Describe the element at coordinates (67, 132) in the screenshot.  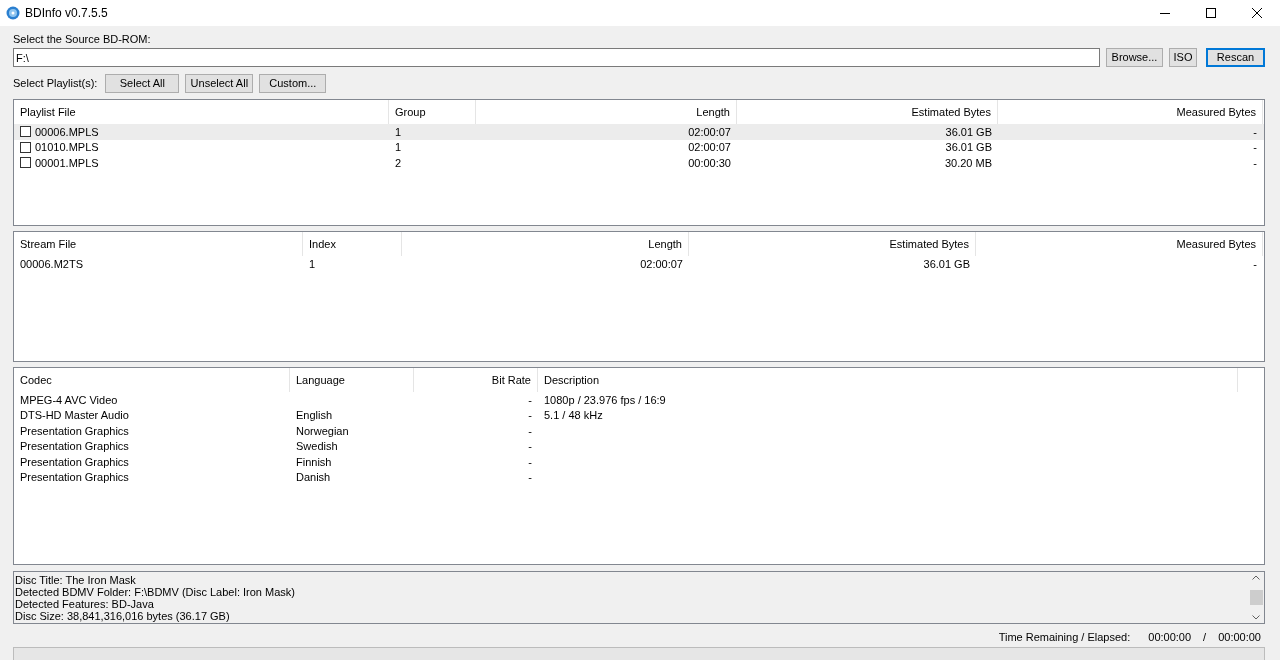
I see `cell-text: 00006.MPLS` at that location.